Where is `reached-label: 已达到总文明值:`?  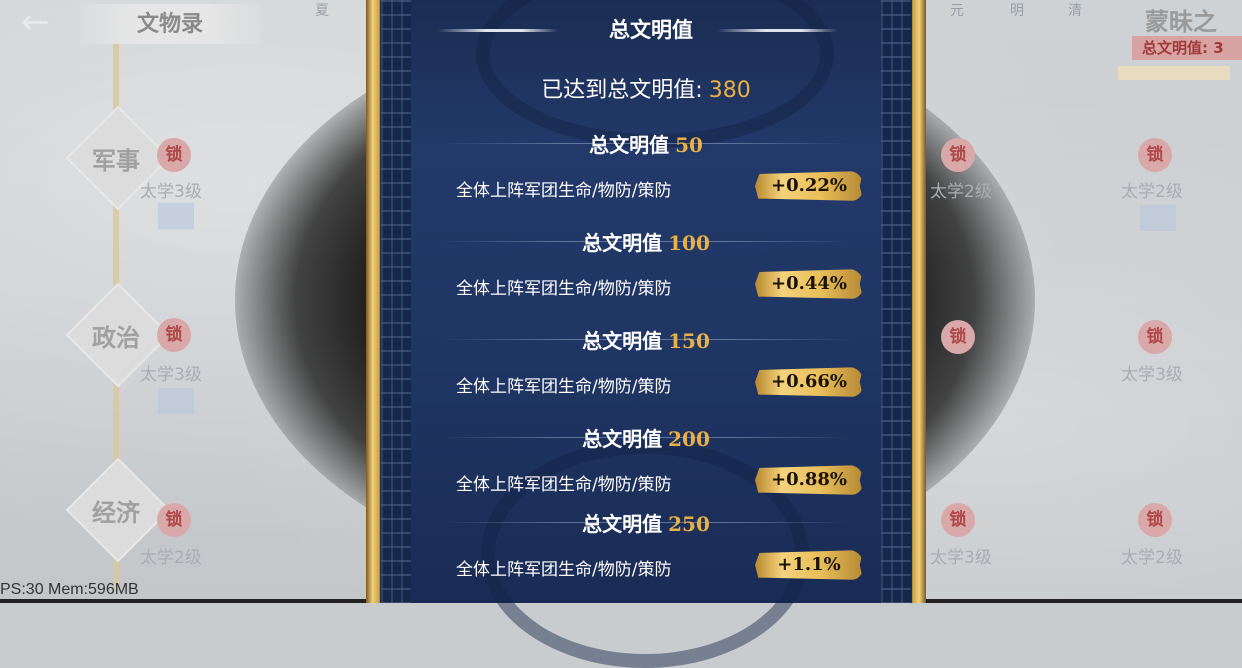 reached-label: 已达到总文明值: is located at coordinates (622, 90).